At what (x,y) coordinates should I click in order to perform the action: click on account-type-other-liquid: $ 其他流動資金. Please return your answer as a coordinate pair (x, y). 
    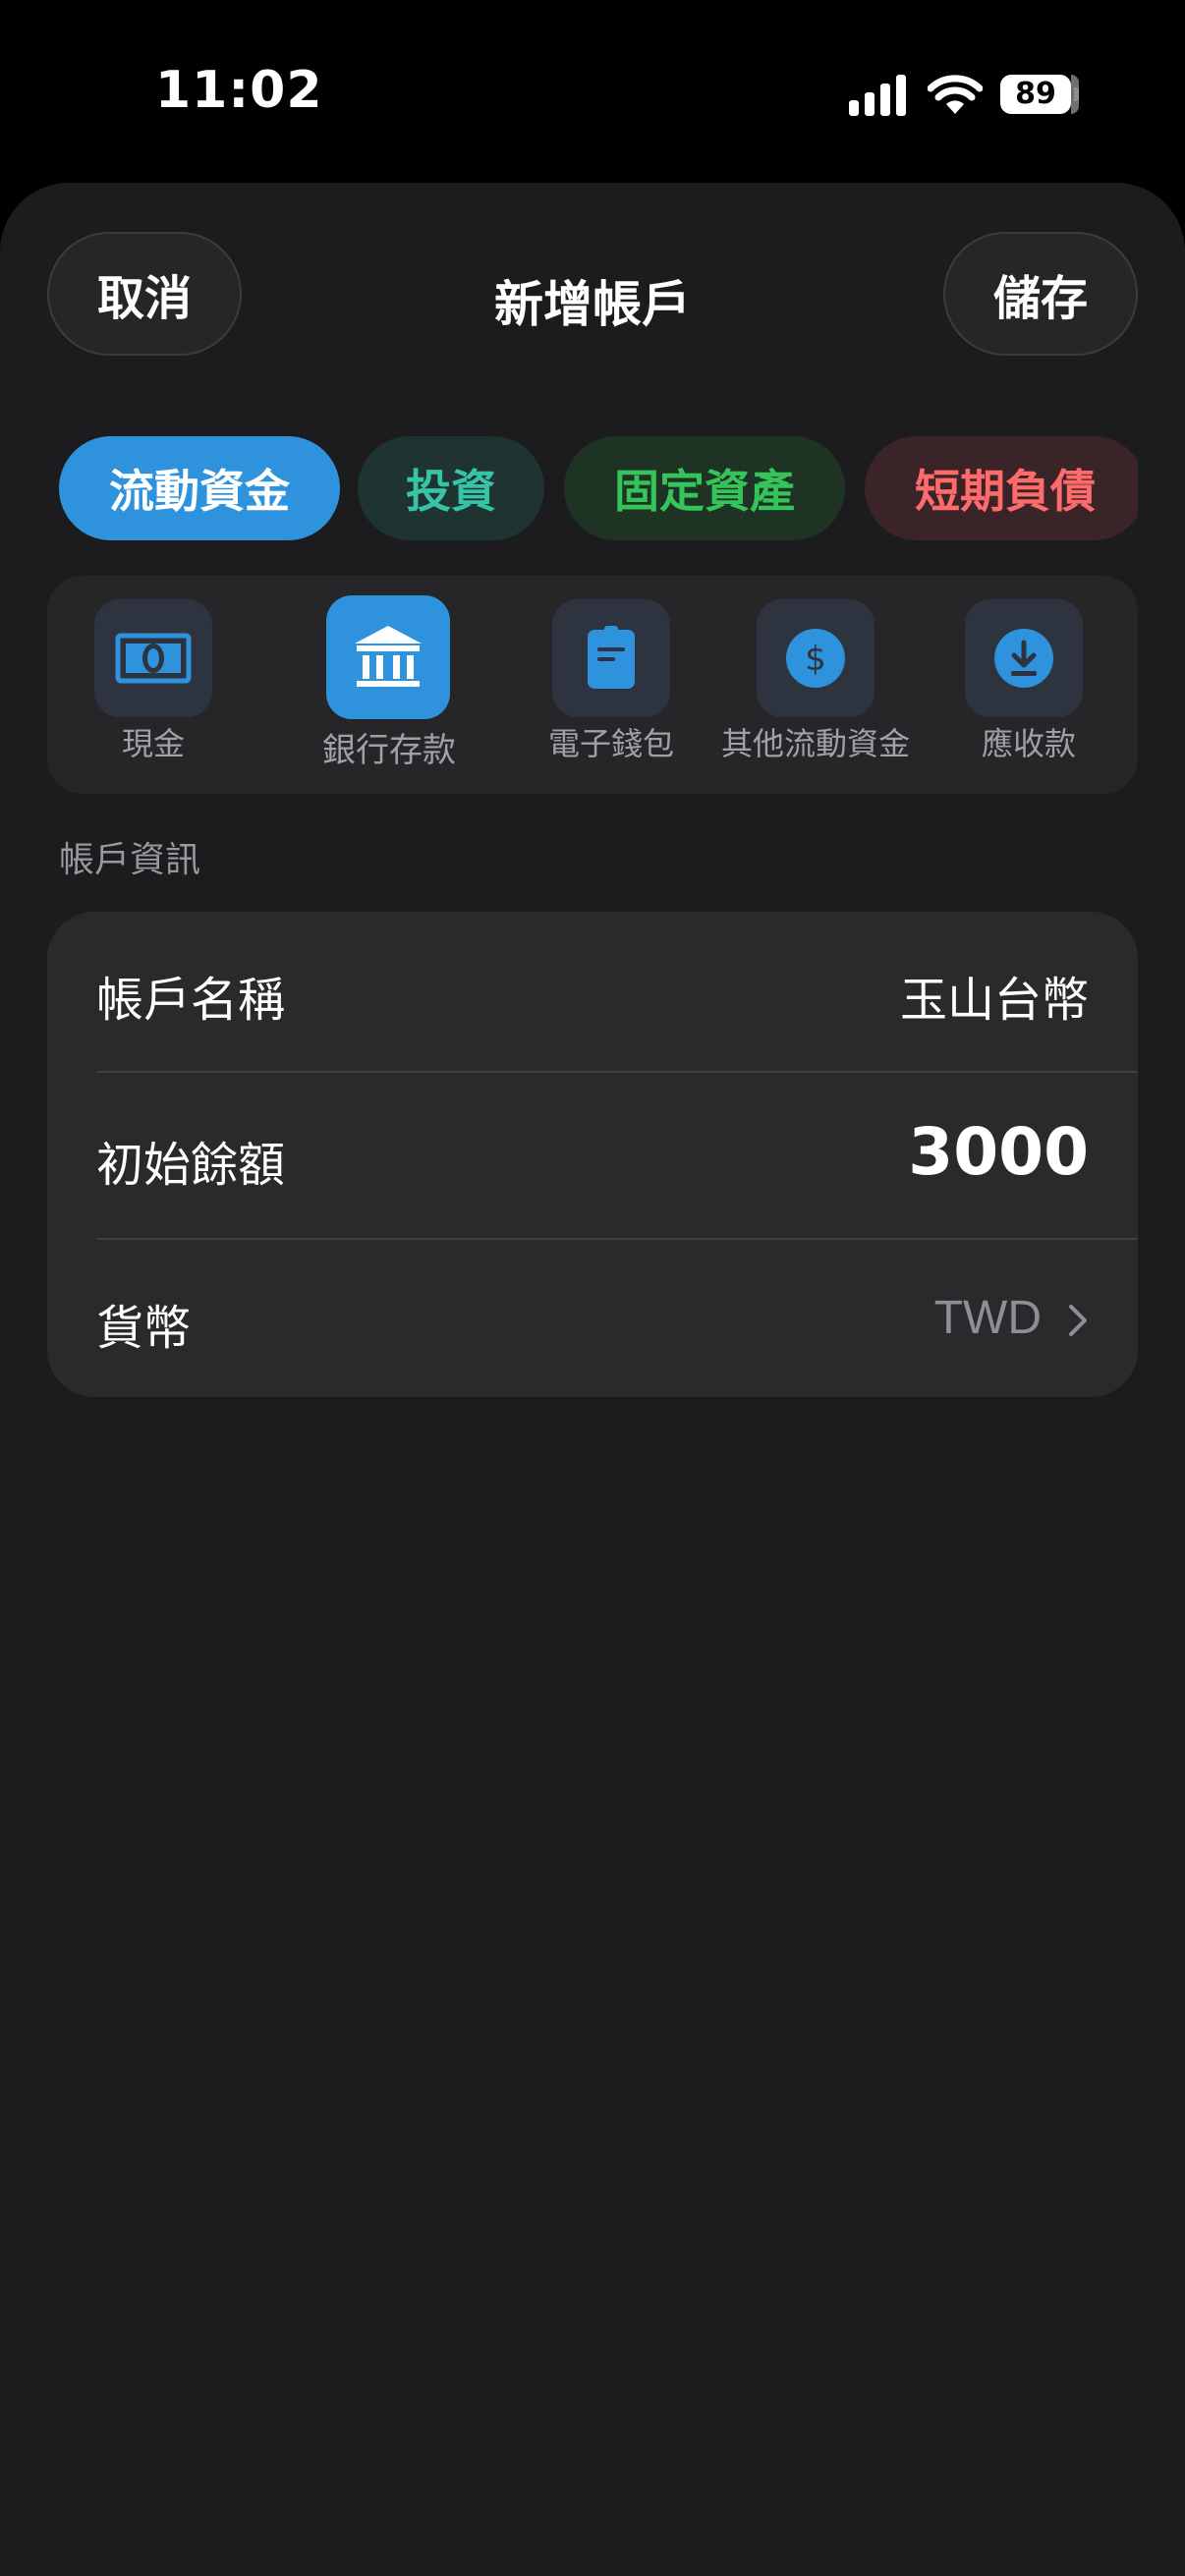
    Looking at the image, I should click on (816, 685).